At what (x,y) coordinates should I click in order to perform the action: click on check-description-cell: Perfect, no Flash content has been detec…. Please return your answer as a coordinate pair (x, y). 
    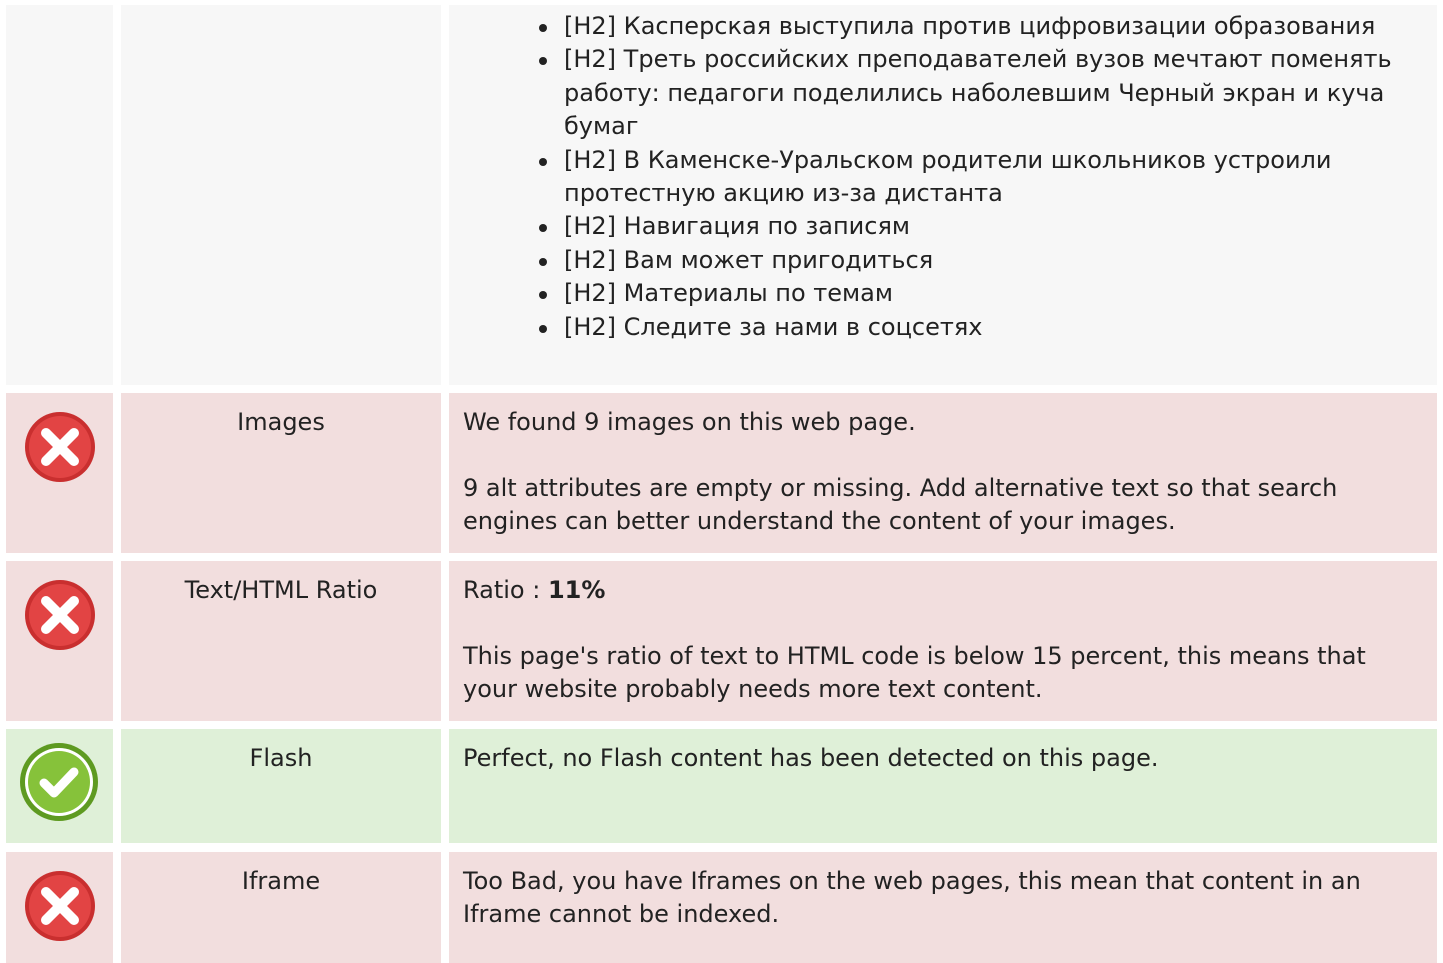
    Looking at the image, I should click on (943, 786).